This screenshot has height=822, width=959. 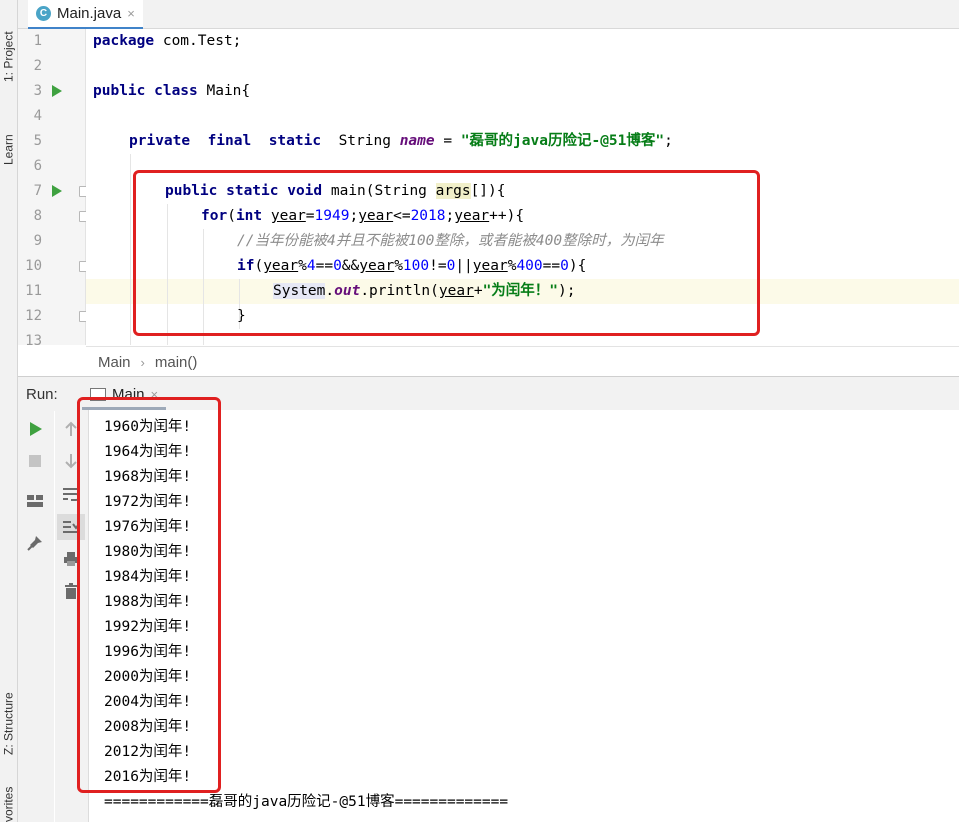 What do you see at coordinates (8, 149) in the screenshot?
I see `learn-tab-label: Learn` at bounding box center [8, 149].